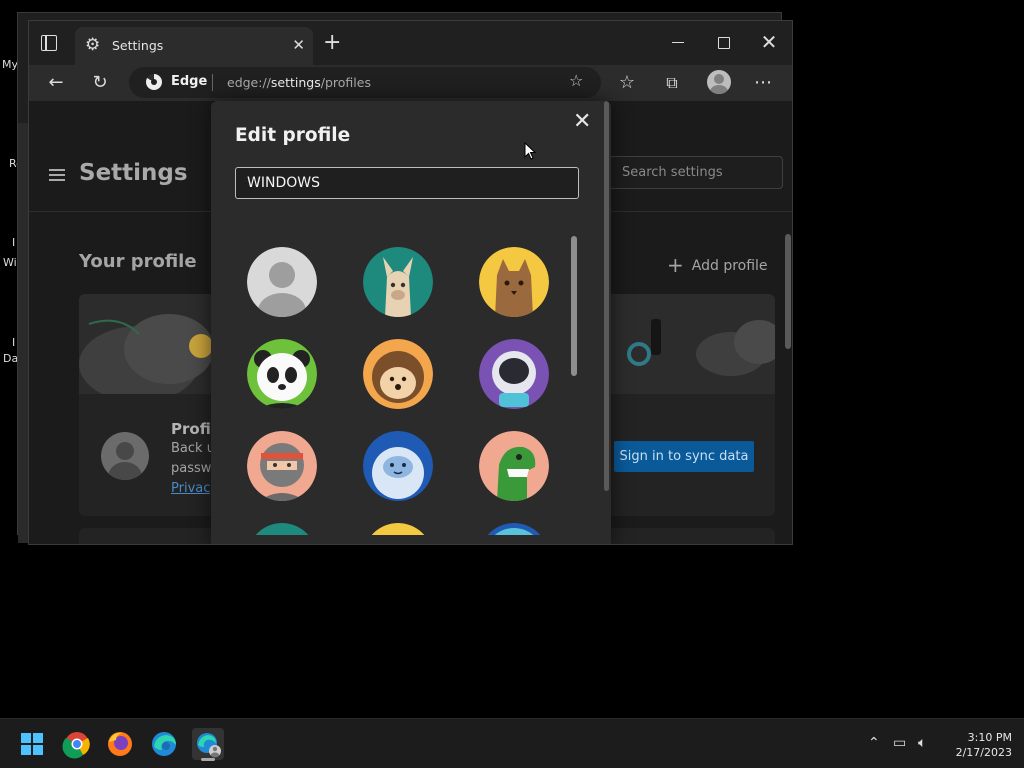 The width and height of the screenshot is (1024, 768). What do you see at coordinates (282, 529) in the screenshot?
I see `avatar-teal-partial` at bounding box center [282, 529].